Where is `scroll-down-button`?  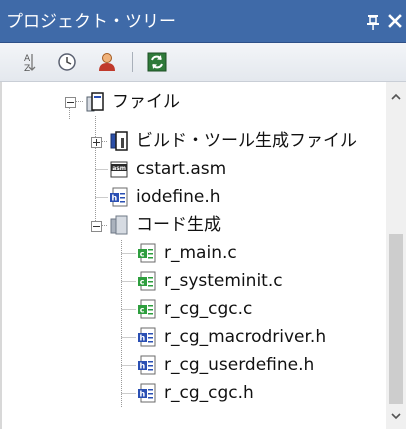 scroll-down-button is located at coordinates (396, 416).